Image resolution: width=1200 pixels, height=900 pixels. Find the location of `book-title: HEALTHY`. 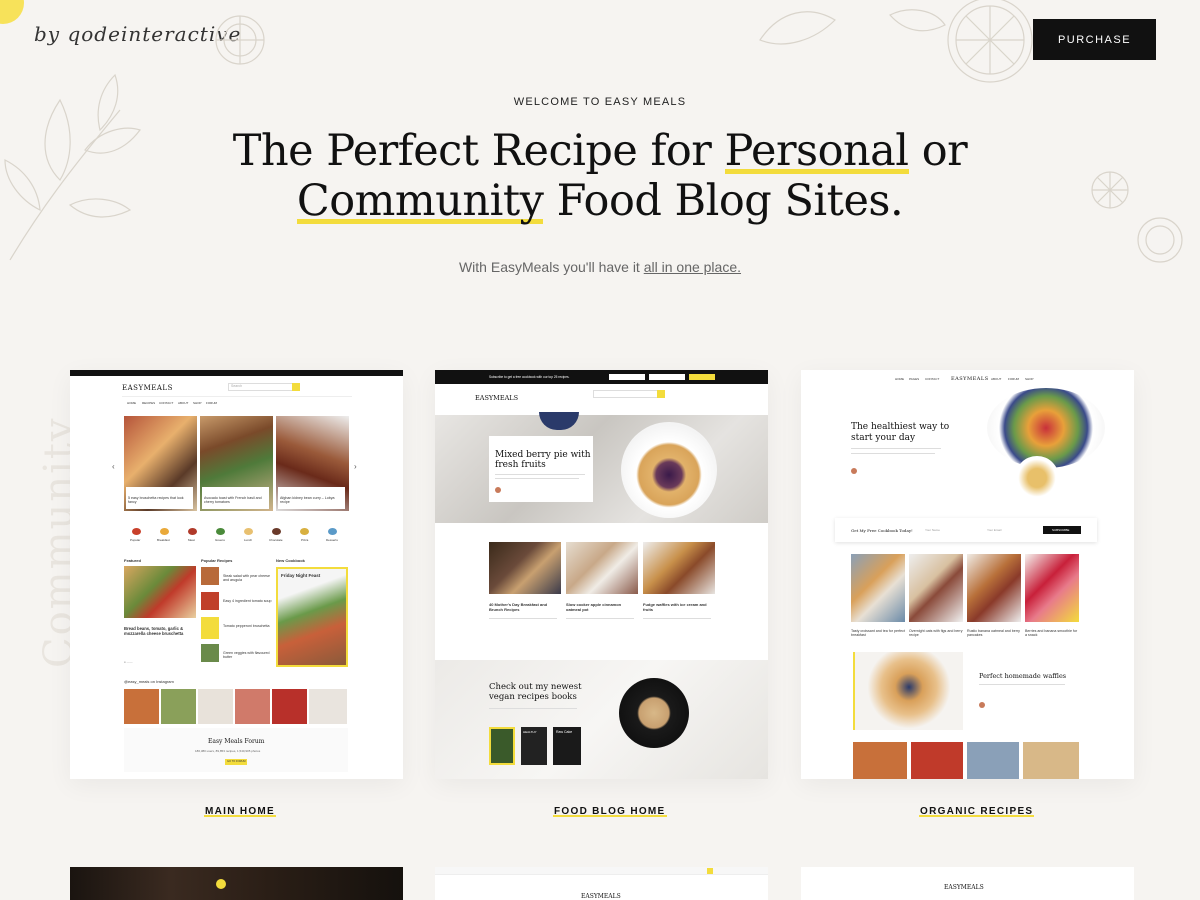

book-title: HEALTHY is located at coordinates (530, 732).